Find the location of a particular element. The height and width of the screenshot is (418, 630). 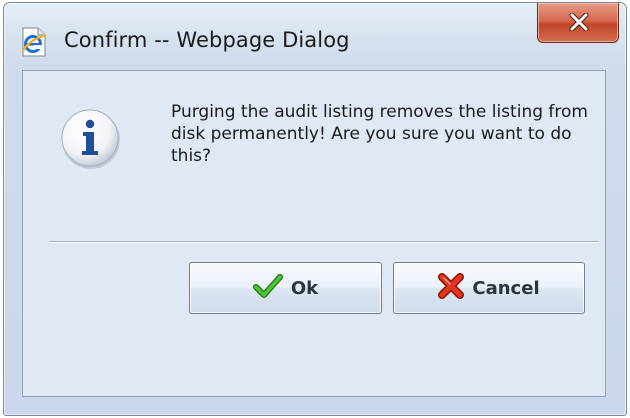

red-x-icon is located at coordinates (451, 288).